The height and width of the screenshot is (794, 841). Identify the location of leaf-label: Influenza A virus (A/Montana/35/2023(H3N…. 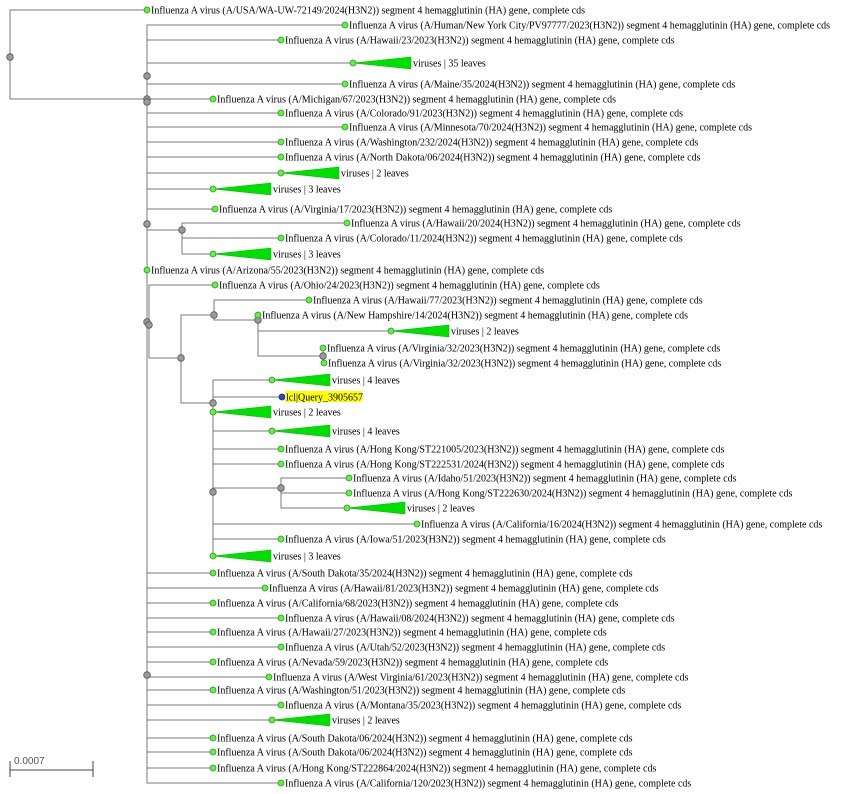
(483, 706).